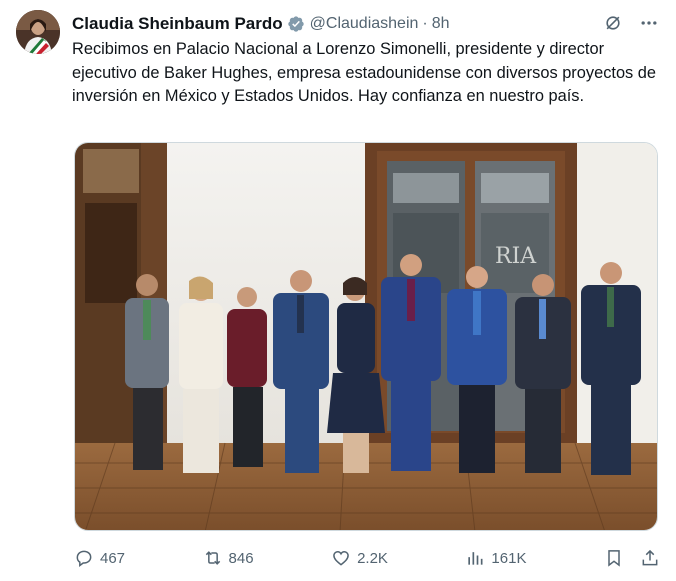 The image size is (676, 581). Describe the element at coordinates (613, 23) in the screenshot. I see `grok-icon` at that location.